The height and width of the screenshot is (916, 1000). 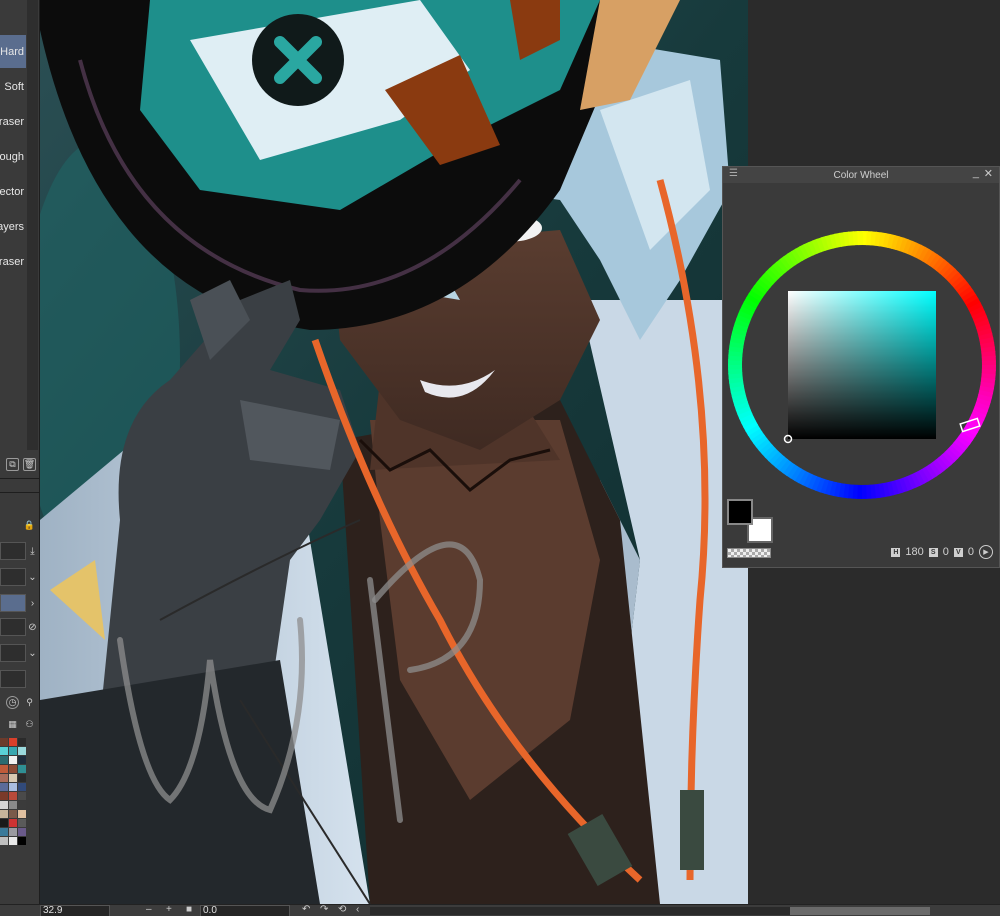 What do you see at coordinates (976, 173) in the screenshot?
I see `minimize-icon: _` at bounding box center [976, 173].